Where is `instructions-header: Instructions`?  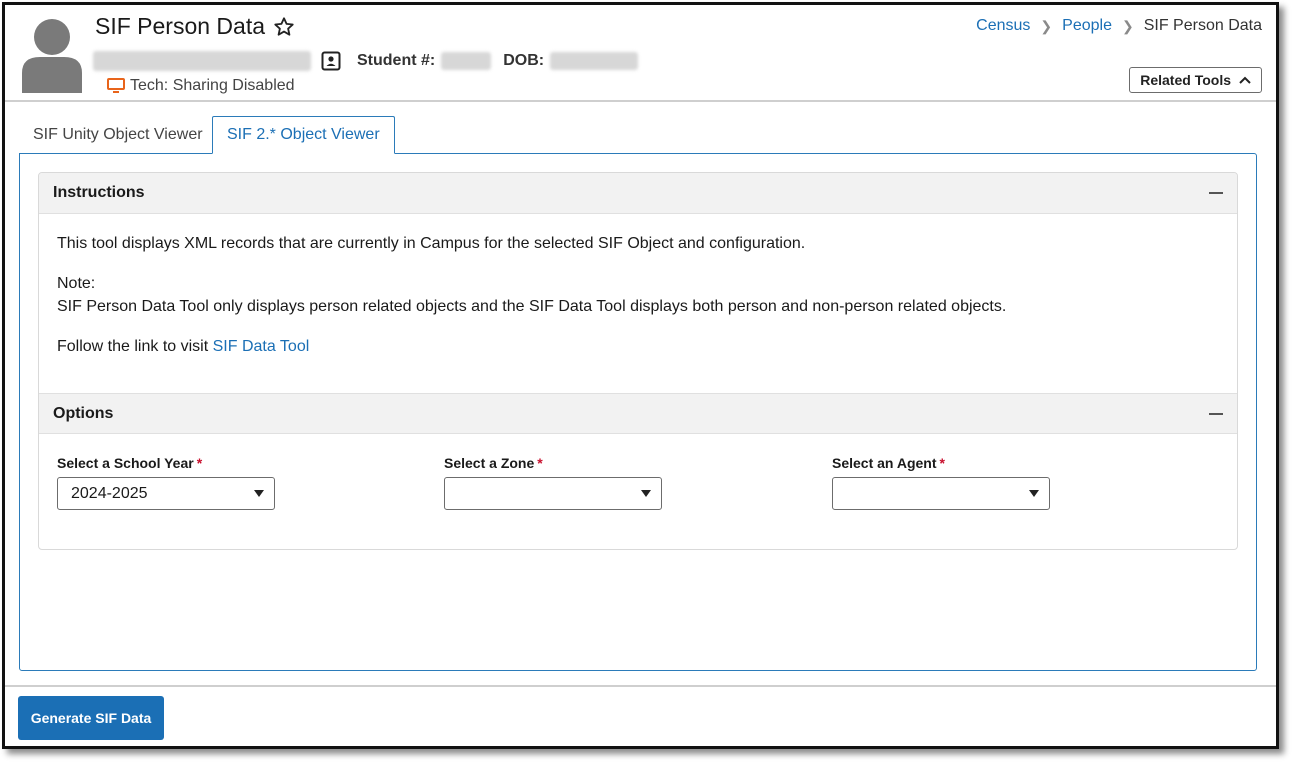
instructions-header: Instructions is located at coordinates (638, 193).